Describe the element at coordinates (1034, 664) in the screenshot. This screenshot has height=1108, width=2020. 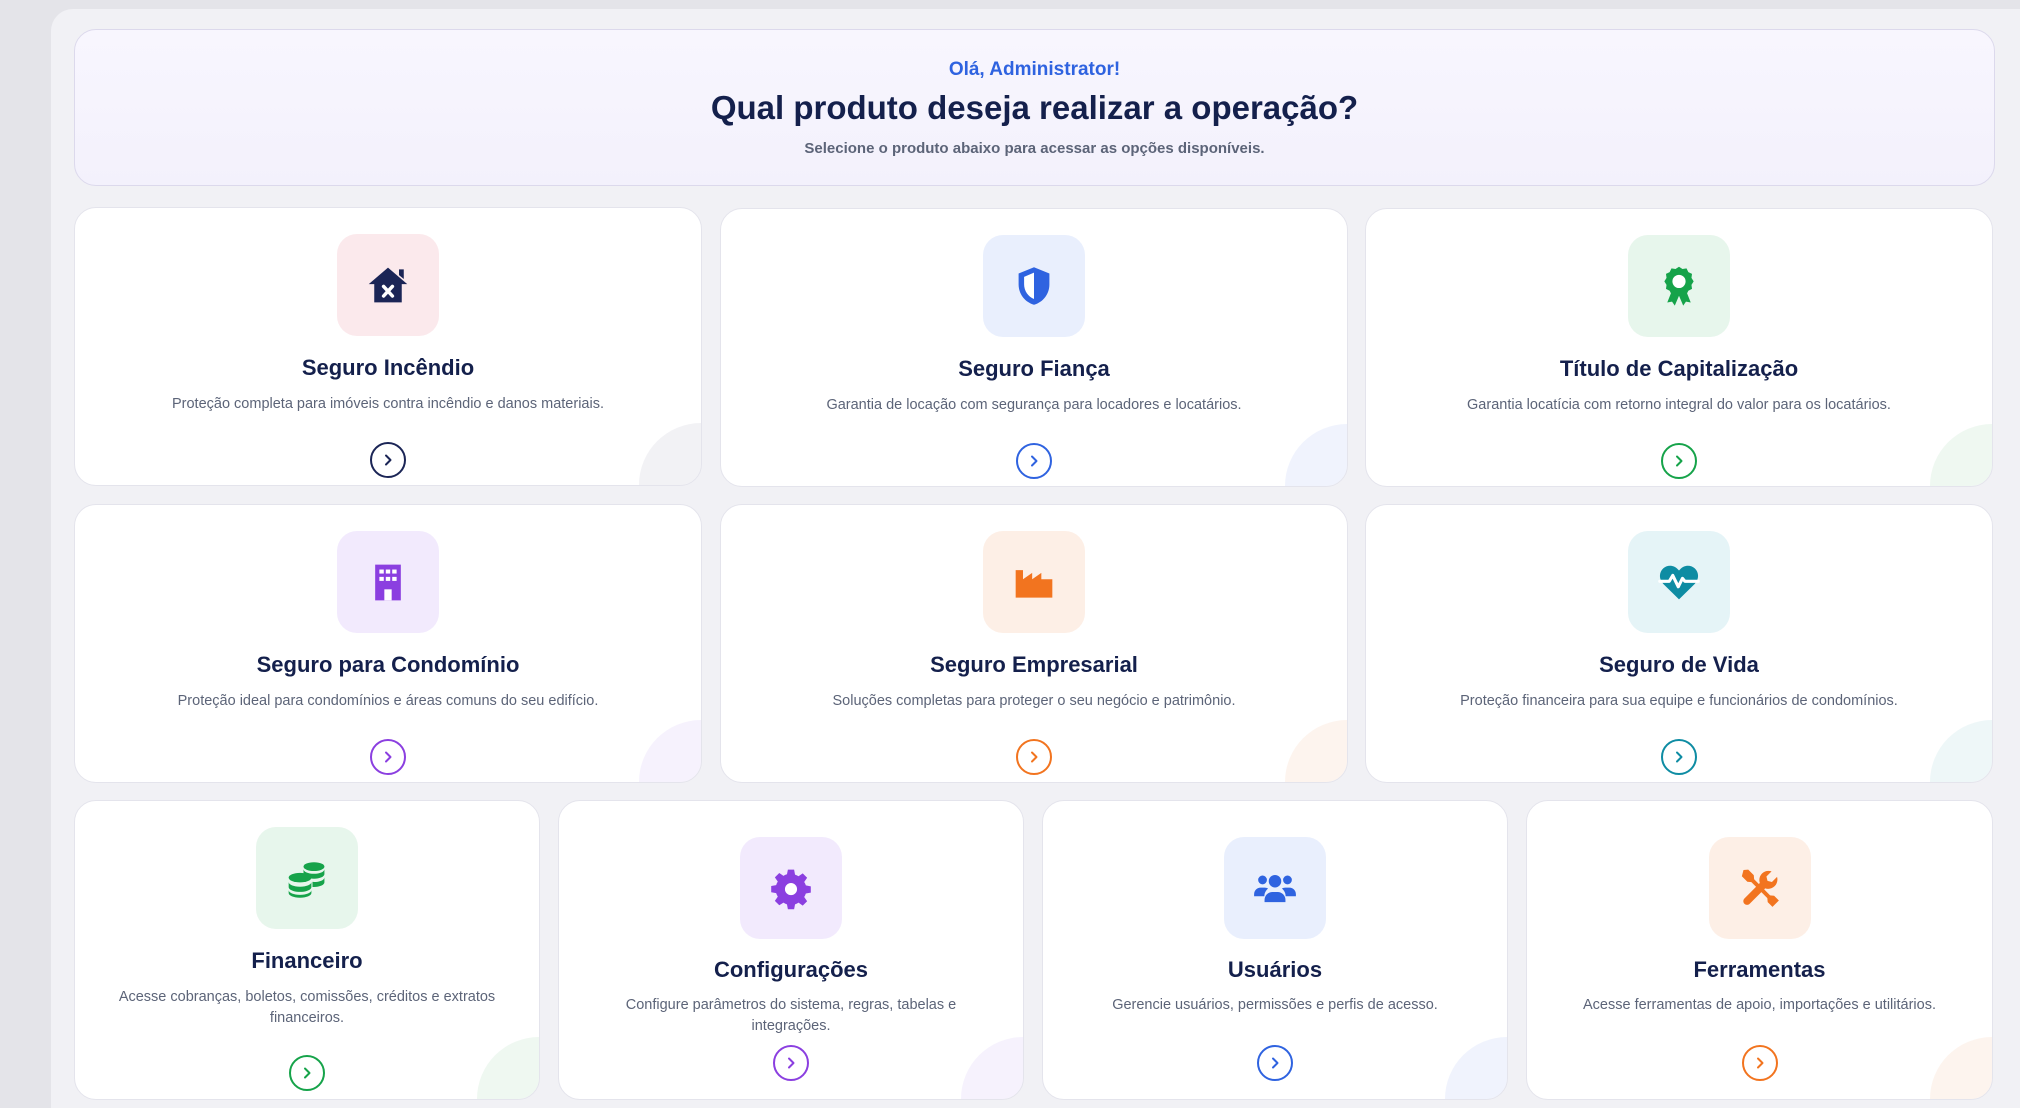
I see `card-title: Seguro Empresarial` at that location.